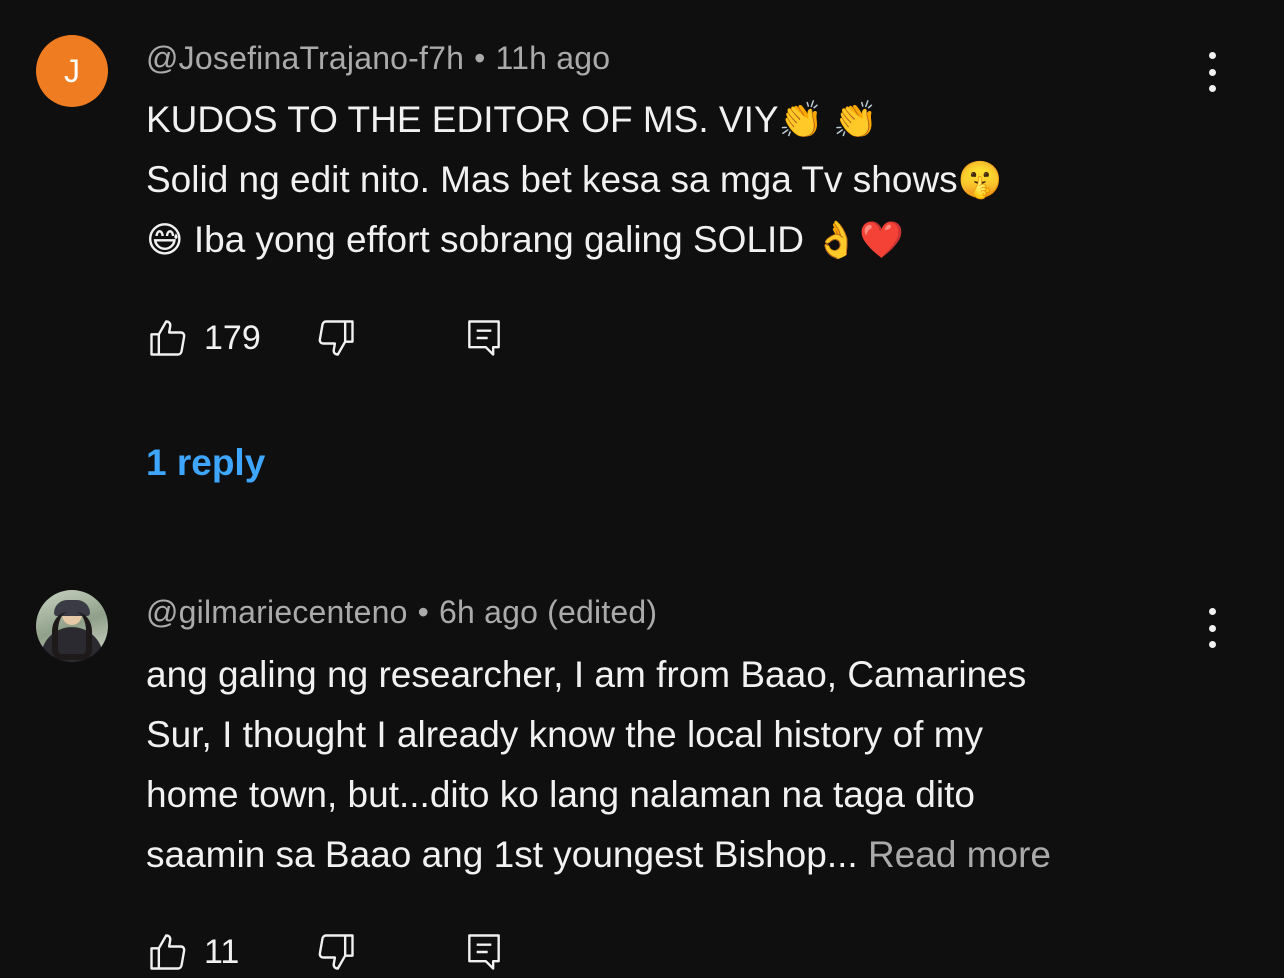 This screenshot has height=978, width=1284. What do you see at coordinates (548, 612) in the screenshot?
I see `comment-time: 6h ago (edited)` at bounding box center [548, 612].